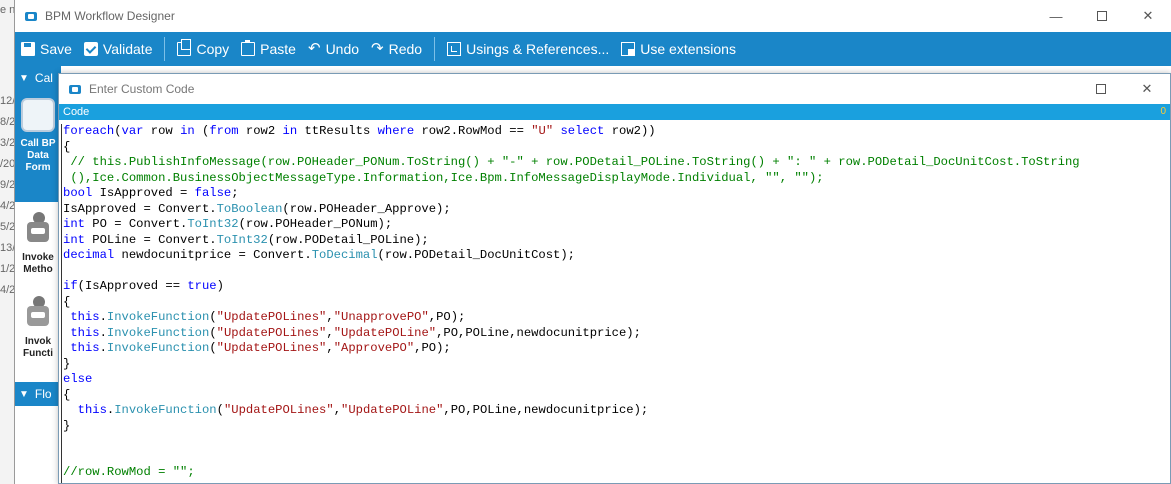  What do you see at coordinates (89, 131) in the screenshot?
I see `code-token: foreach` at bounding box center [89, 131].